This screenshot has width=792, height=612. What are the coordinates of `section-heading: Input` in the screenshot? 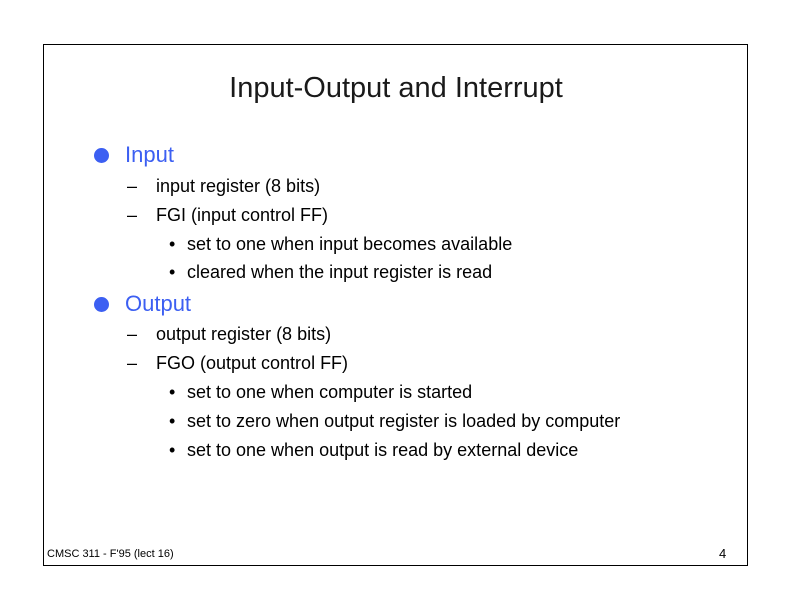 It's located at (149, 154).